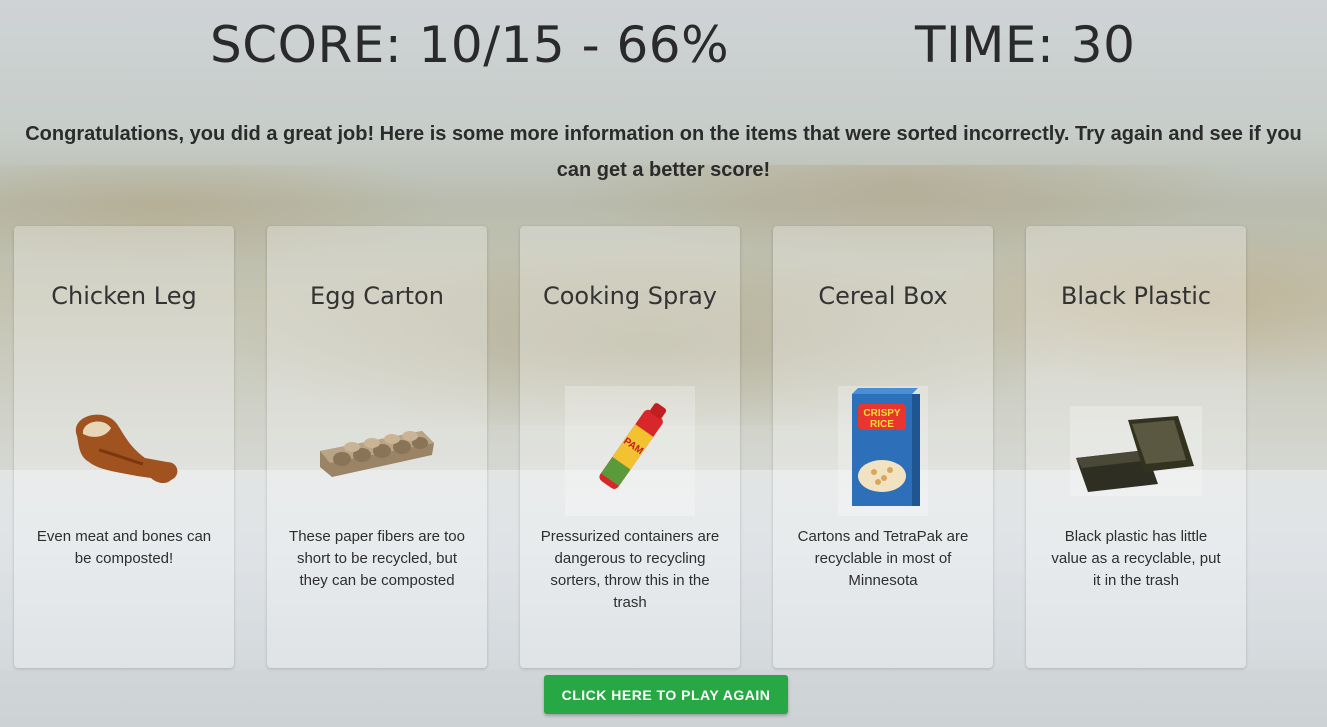 The width and height of the screenshot is (1327, 727). Describe the element at coordinates (1025, 45) in the screenshot. I see `time-display: TIME: 30` at that location.